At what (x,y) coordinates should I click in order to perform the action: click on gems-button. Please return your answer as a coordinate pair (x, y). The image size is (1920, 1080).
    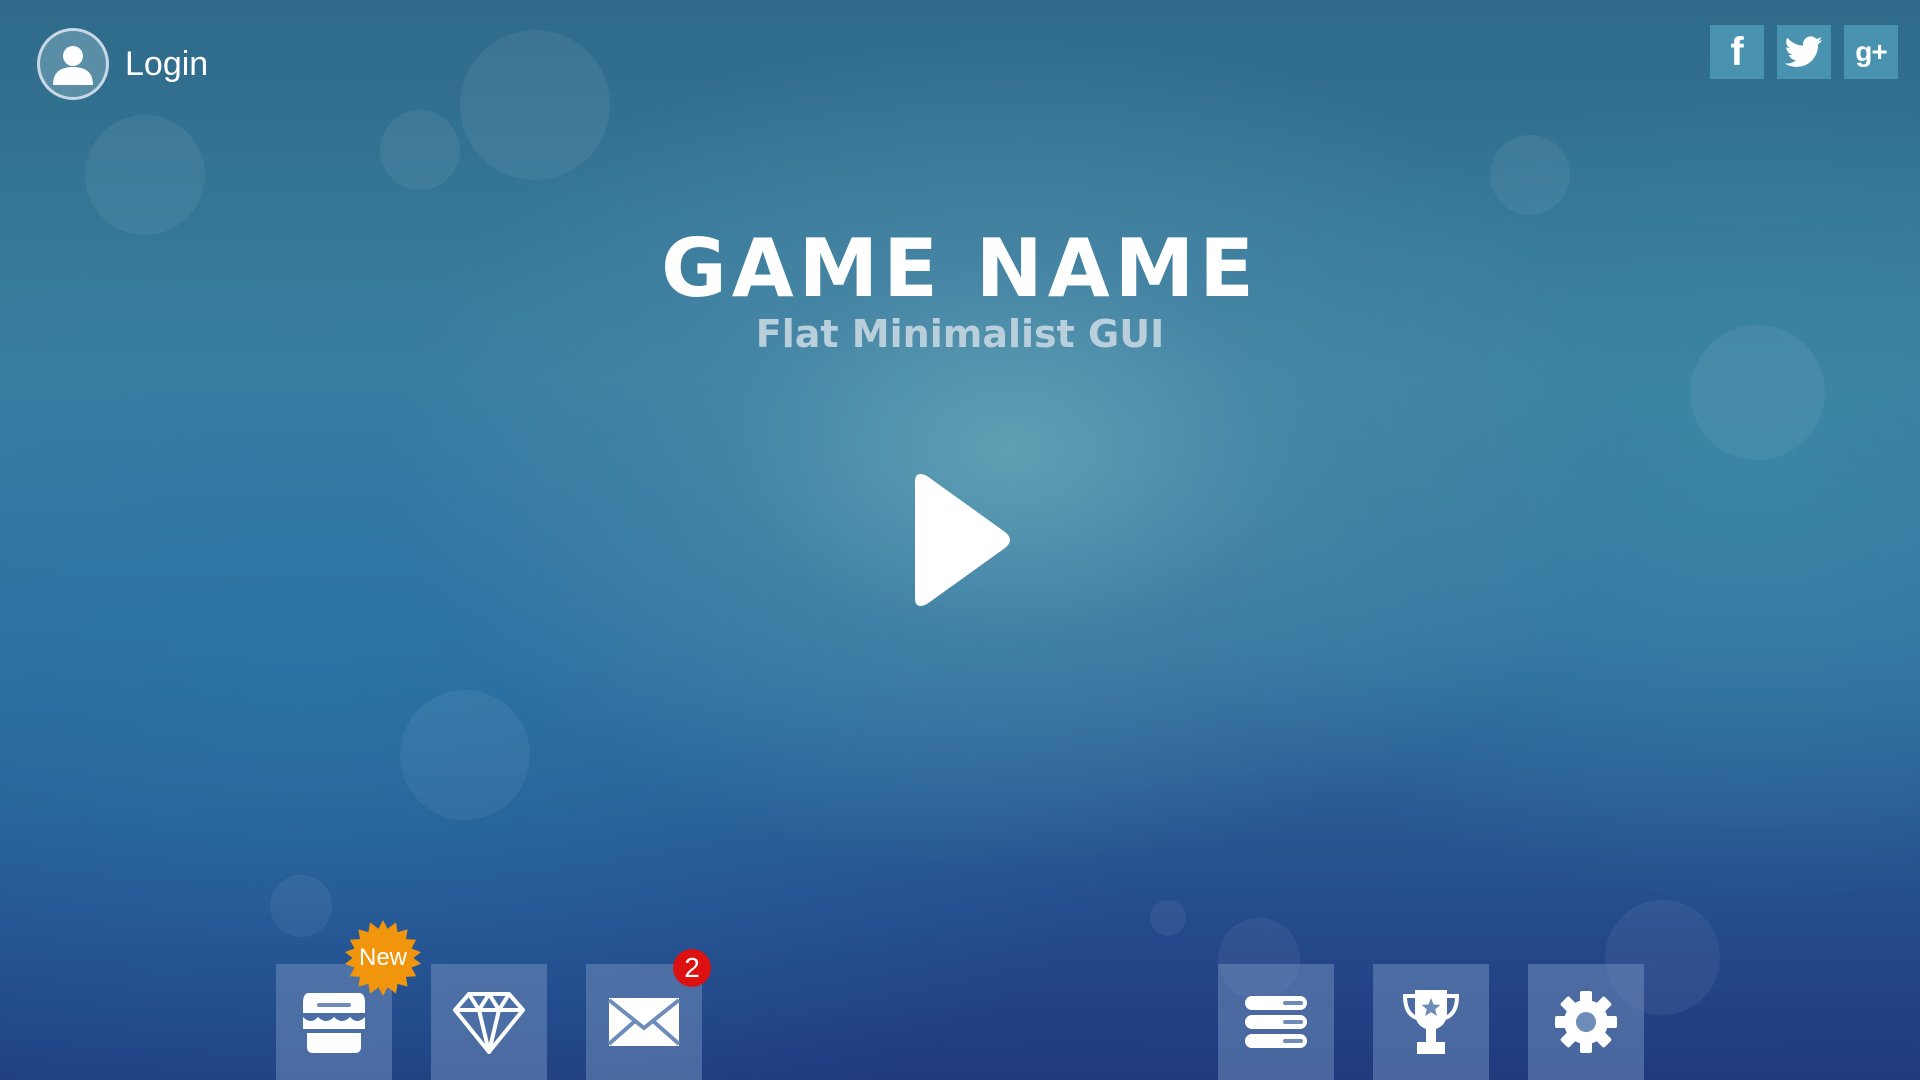
    Looking at the image, I should click on (489, 1022).